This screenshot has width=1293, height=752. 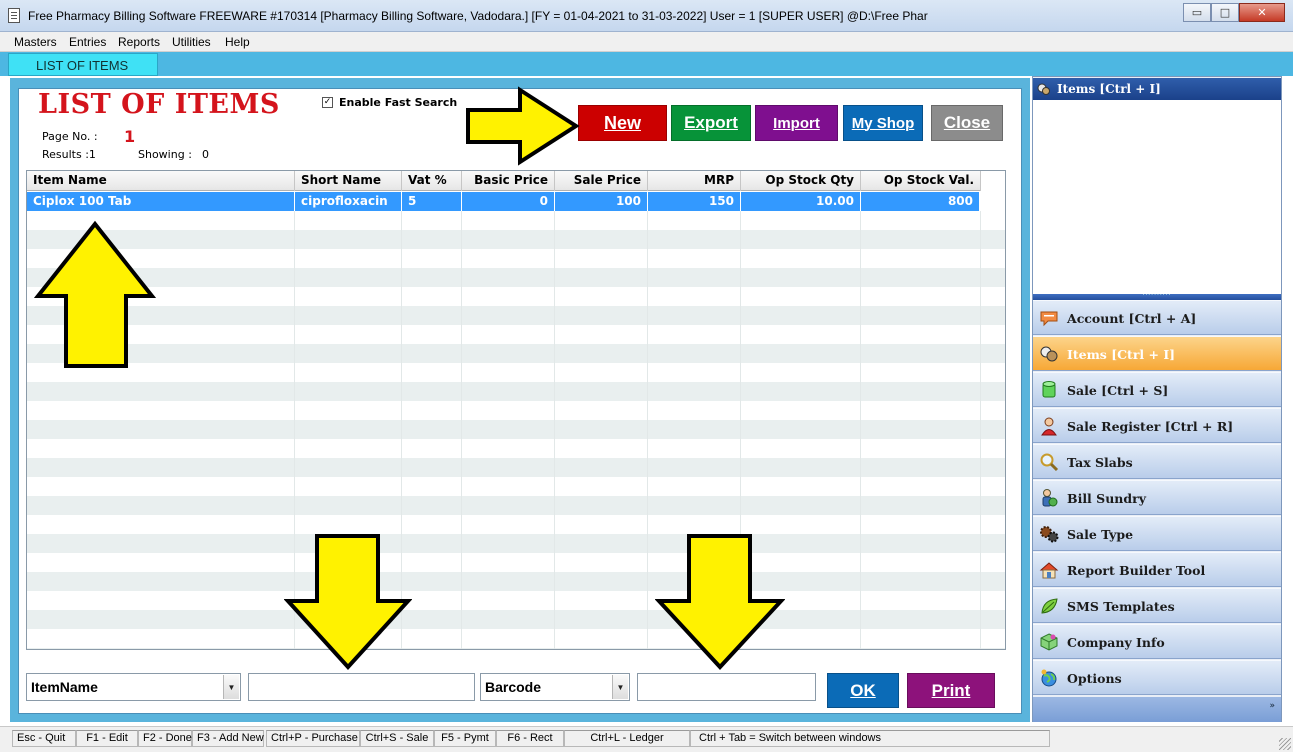 What do you see at coordinates (508, 181) in the screenshot?
I see `column-header-basic-price: Basic Price` at bounding box center [508, 181].